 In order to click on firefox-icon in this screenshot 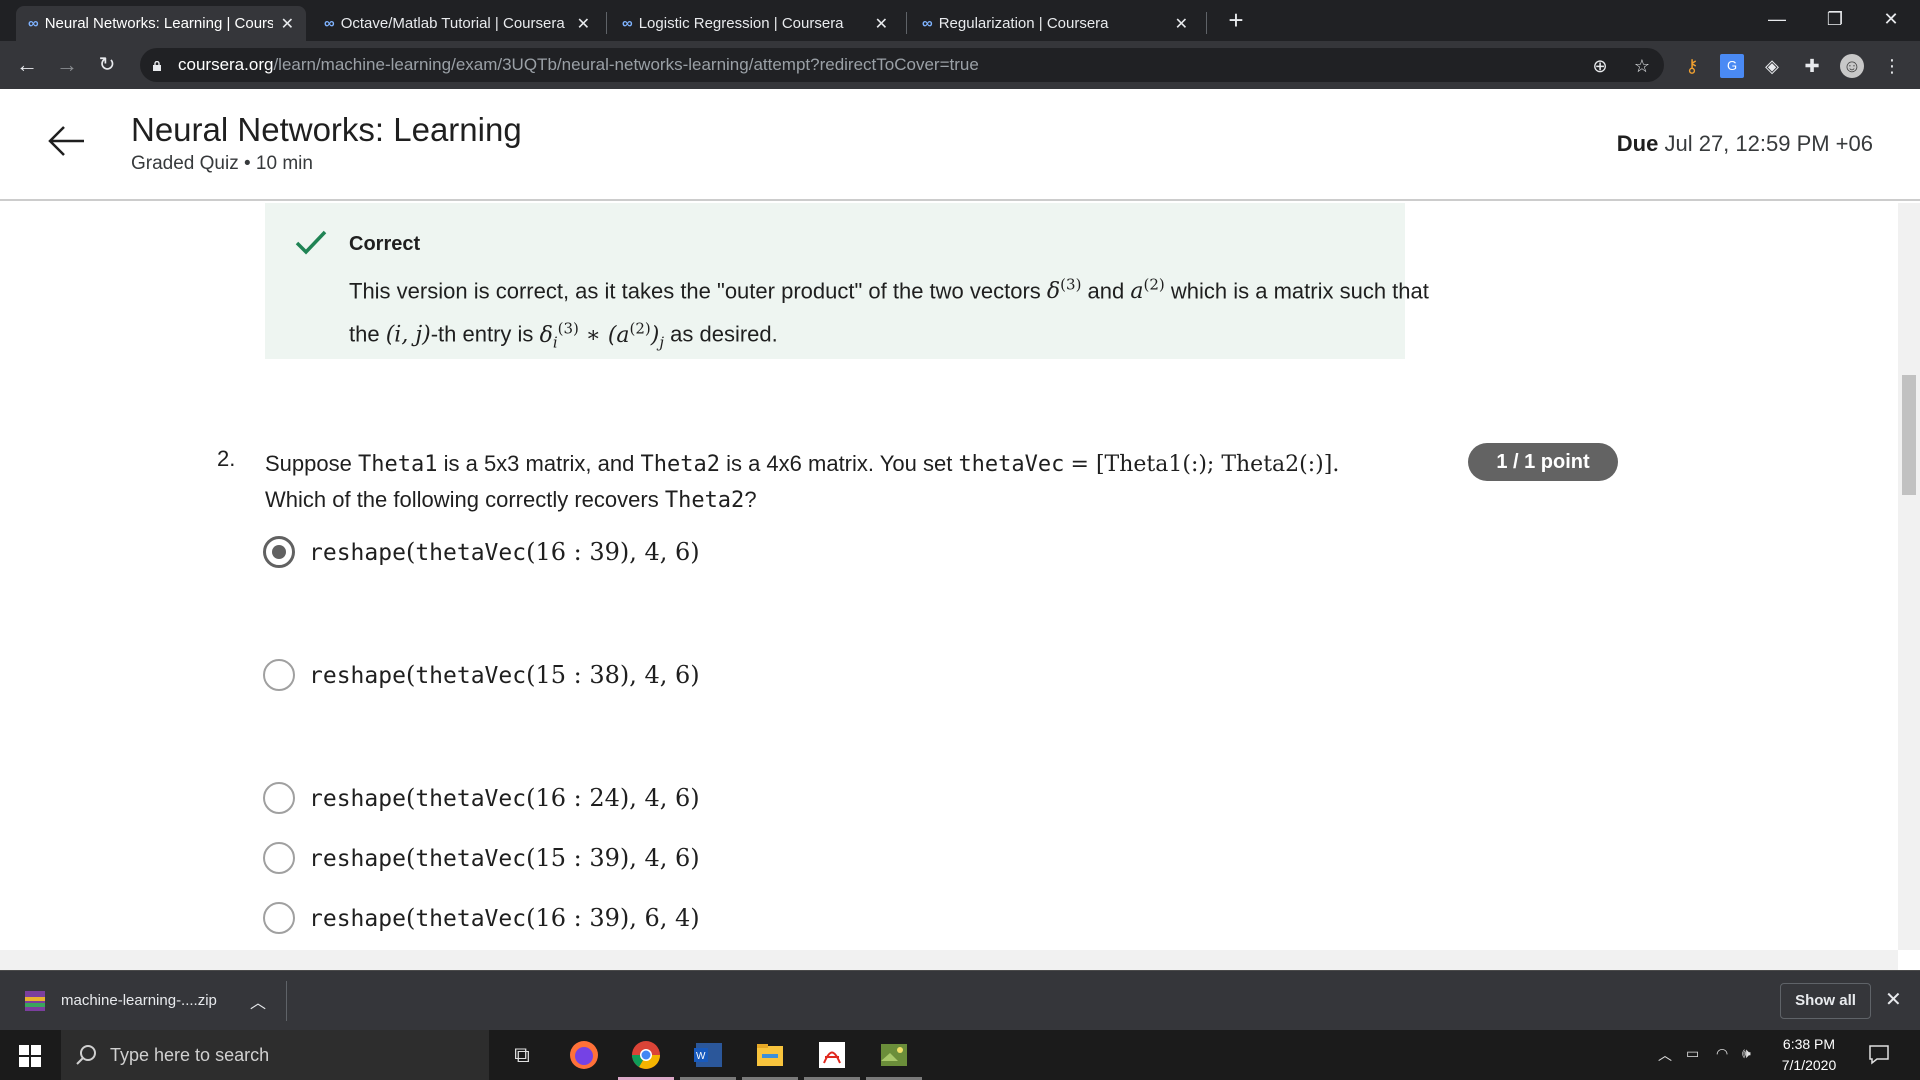, I will do `click(584, 1055)`.